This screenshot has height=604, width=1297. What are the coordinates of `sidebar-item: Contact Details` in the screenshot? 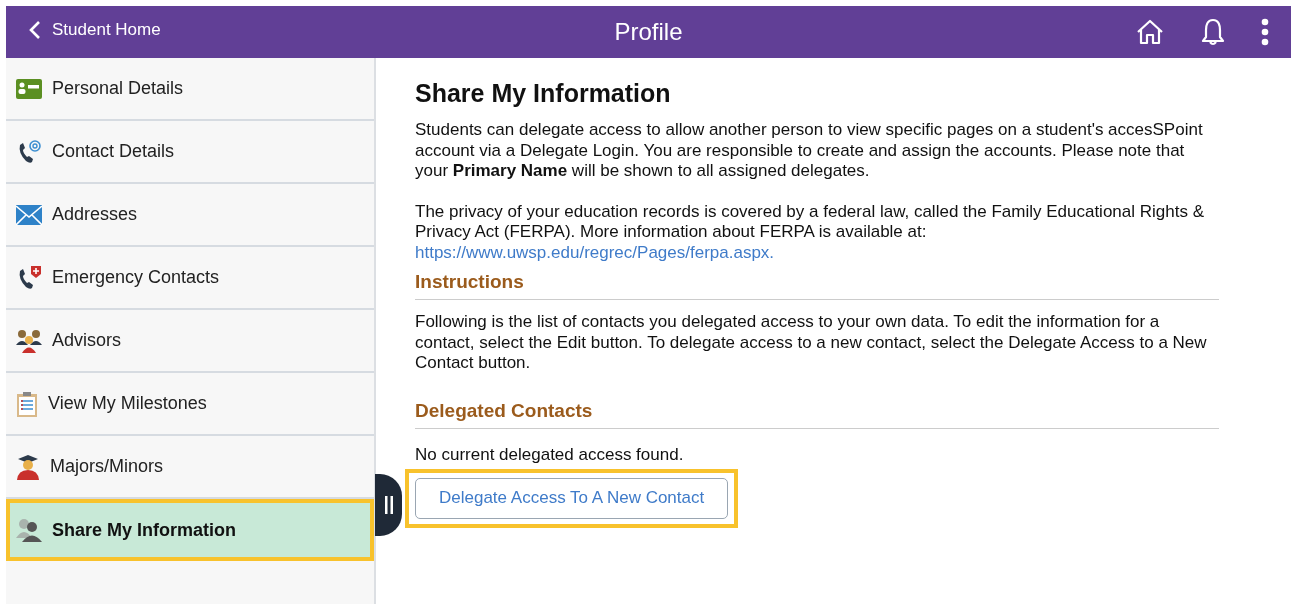 It's located at (190, 152).